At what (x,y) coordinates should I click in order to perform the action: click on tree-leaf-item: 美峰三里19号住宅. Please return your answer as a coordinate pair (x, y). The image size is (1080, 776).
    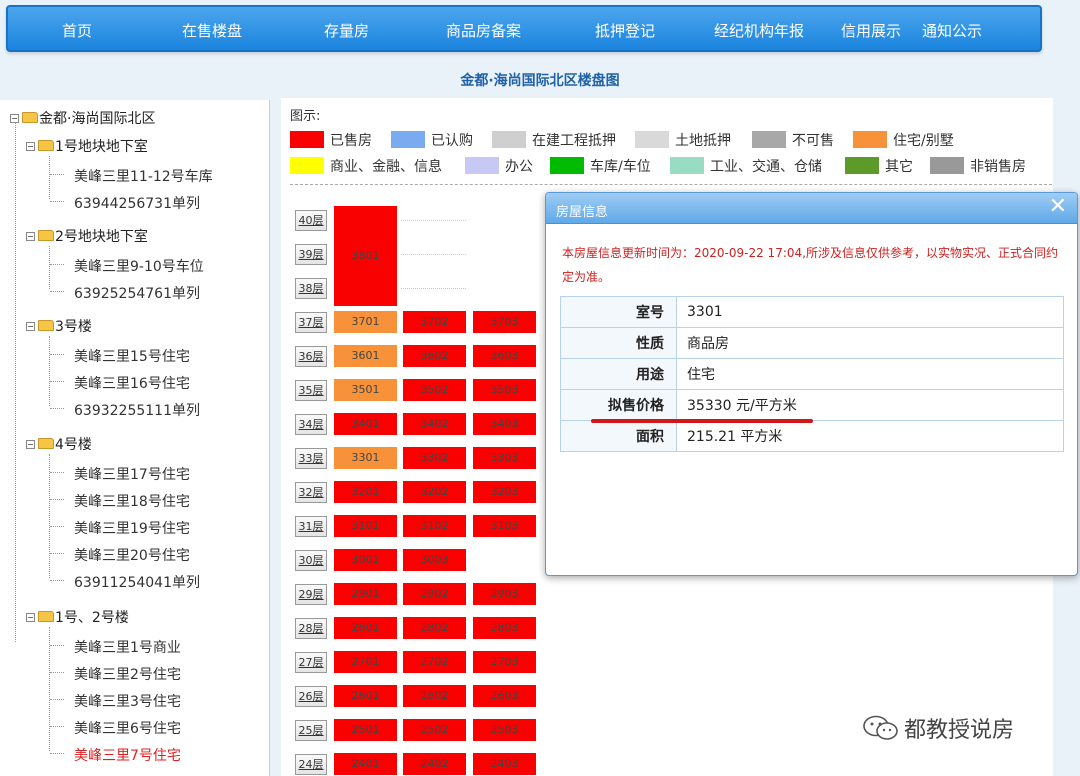
    Looking at the image, I should click on (132, 528).